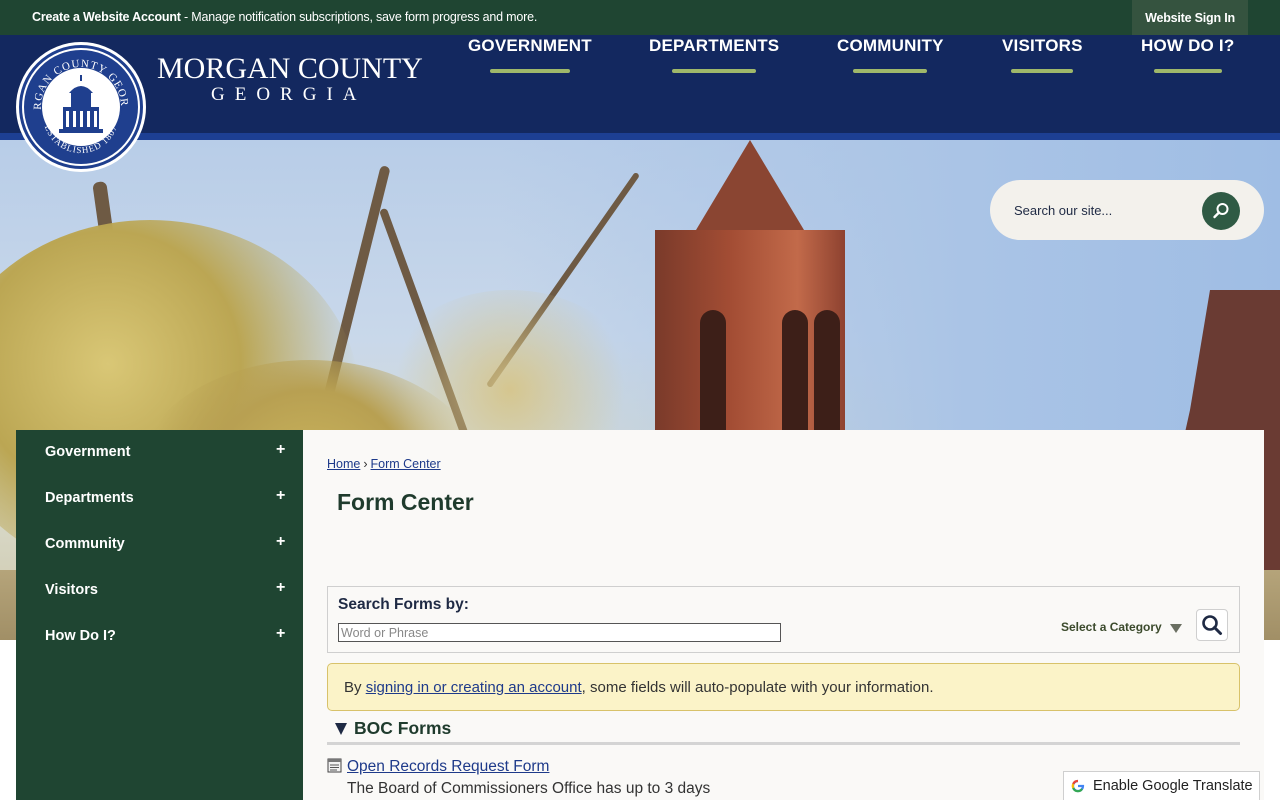 The width and height of the screenshot is (1280, 800). What do you see at coordinates (88, 452) in the screenshot?
I see `sidebar-item-label: Government` at bounding box center [88, 452].